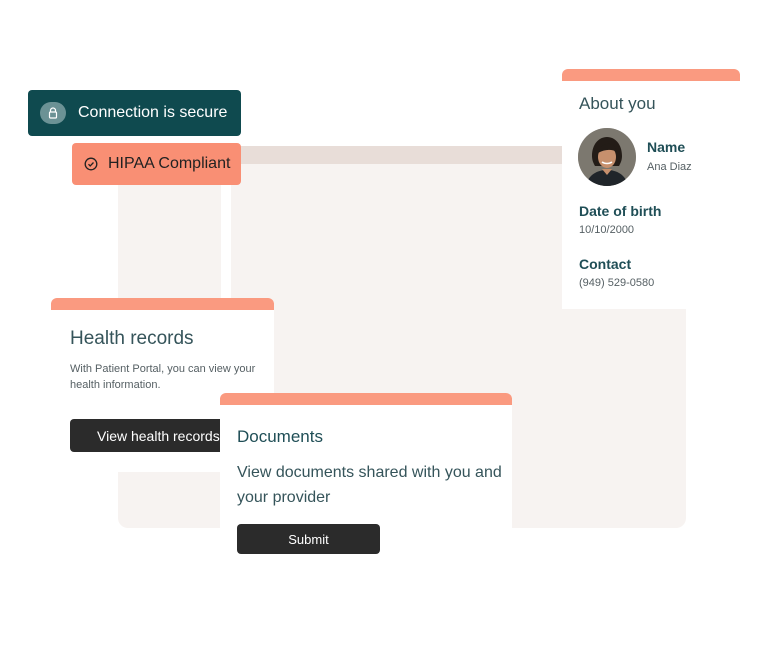 Image resolution: width=768 pixels, height=649 pixels. I want to click on check-circle-icon, so click(91, 164).